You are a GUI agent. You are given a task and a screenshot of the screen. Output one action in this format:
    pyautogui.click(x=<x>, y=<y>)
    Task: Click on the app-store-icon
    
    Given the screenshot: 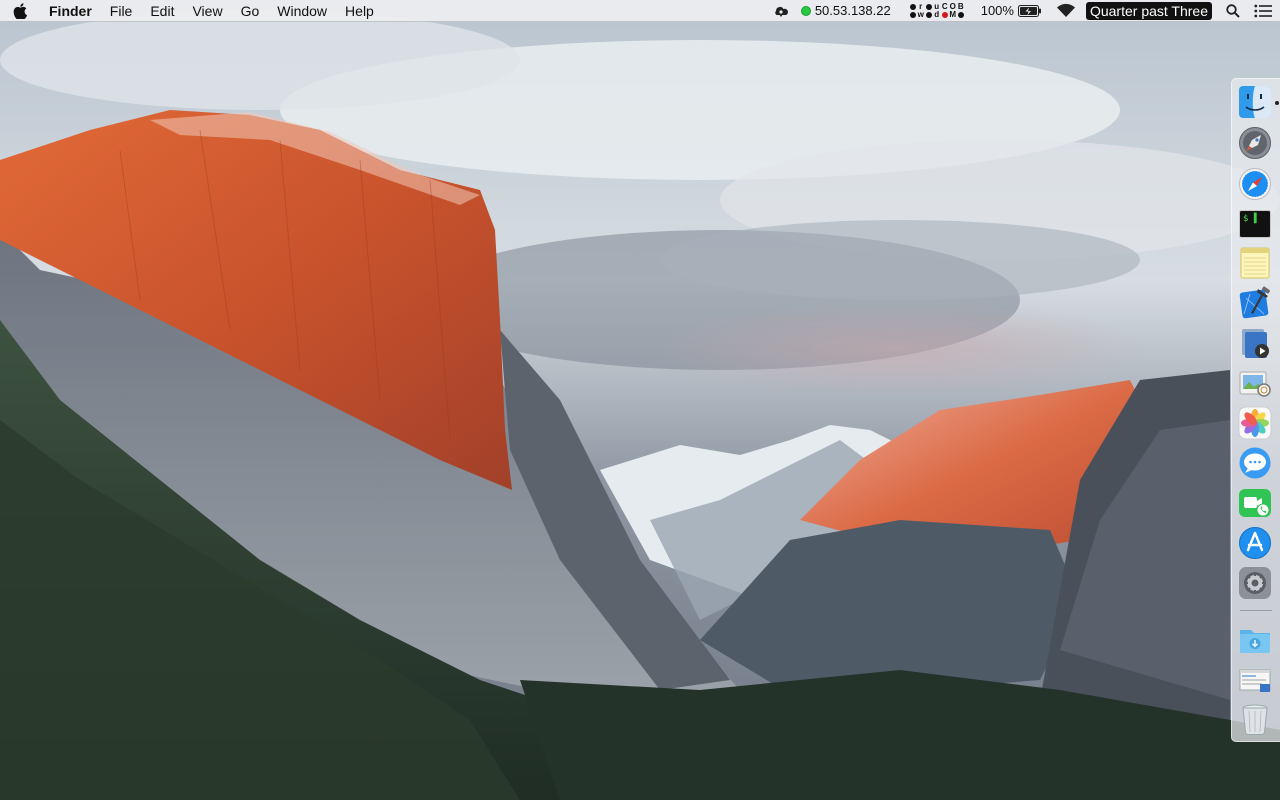 What is the action you would take?
    pyautogui.click(x=1255, y=543)
    